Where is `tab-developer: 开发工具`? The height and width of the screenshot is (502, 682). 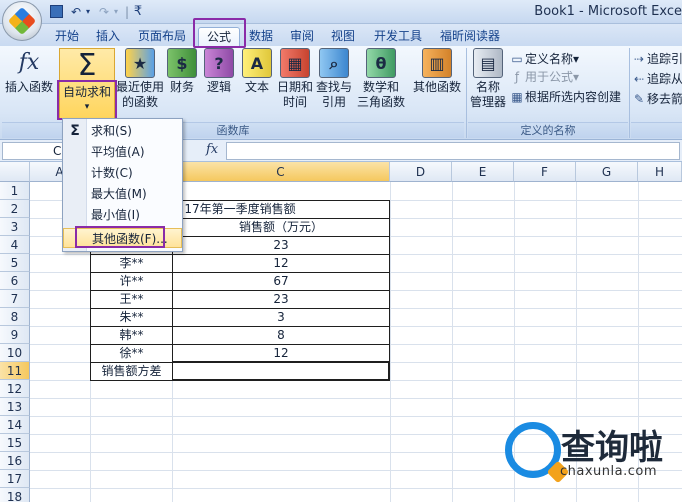 tab-developer: 开发工具 is located at coordinates (398, 36).